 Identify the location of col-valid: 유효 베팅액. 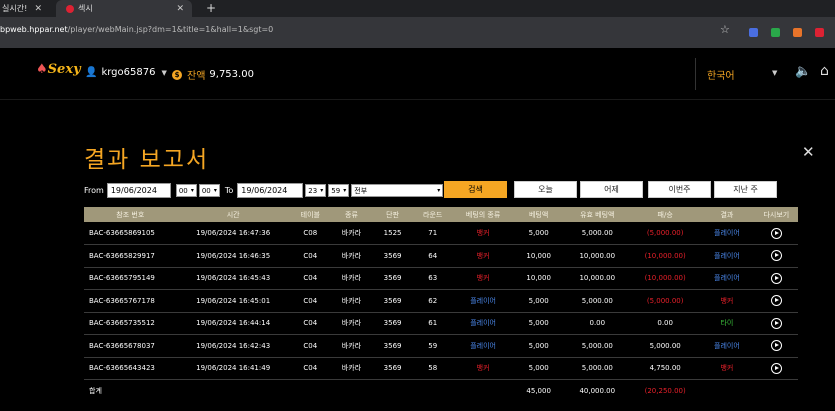
(597, 214).